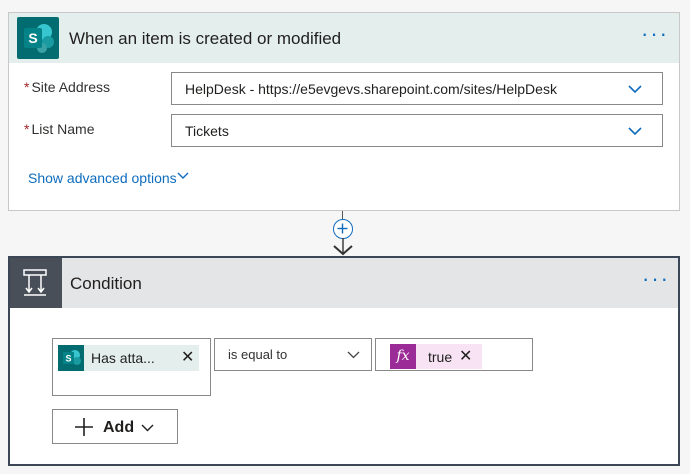 The width and height of the screenshot is (690, 474). Describe the element at coordinates (36, 283) in the screenshot. I see `condition-icon` at that location.